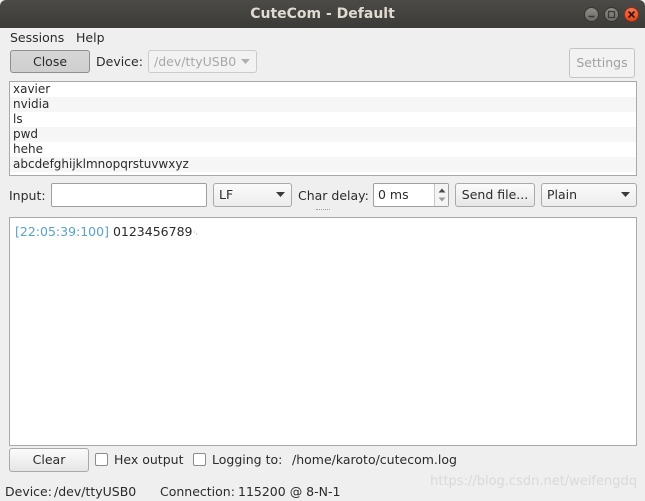  I want to click on minimize-button, so click(591, 14).